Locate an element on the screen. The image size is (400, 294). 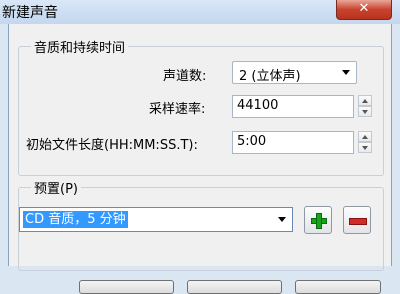
ok-button is located at coordinates (126, 287).